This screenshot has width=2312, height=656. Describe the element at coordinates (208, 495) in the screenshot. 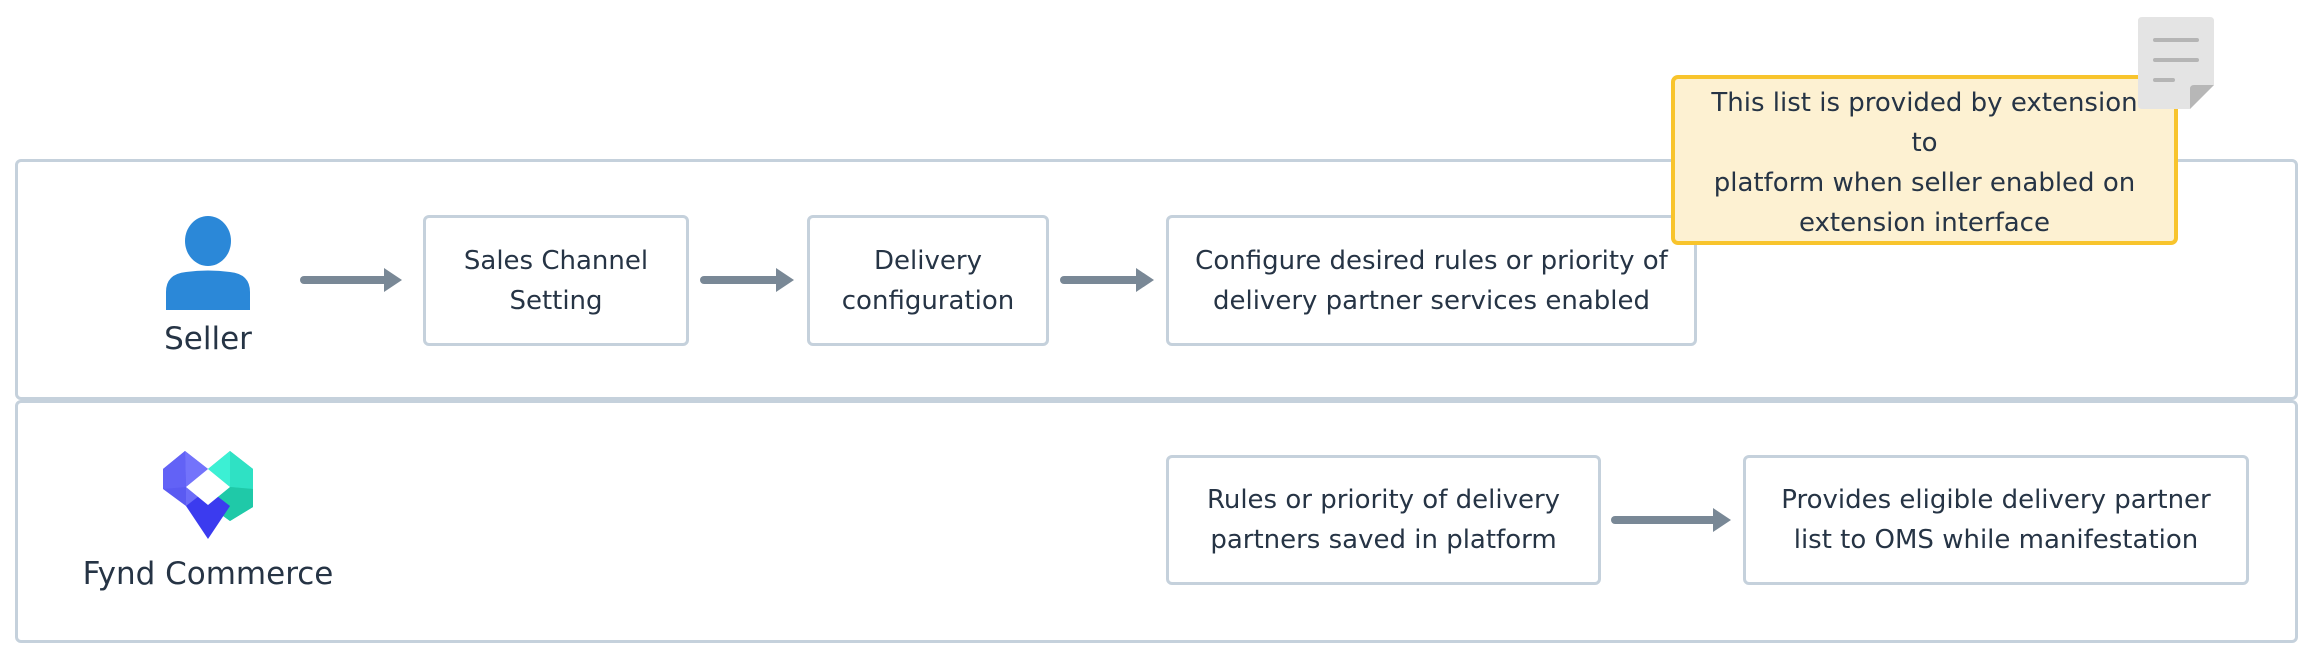

I see `fynd-logo-icon` at that location.